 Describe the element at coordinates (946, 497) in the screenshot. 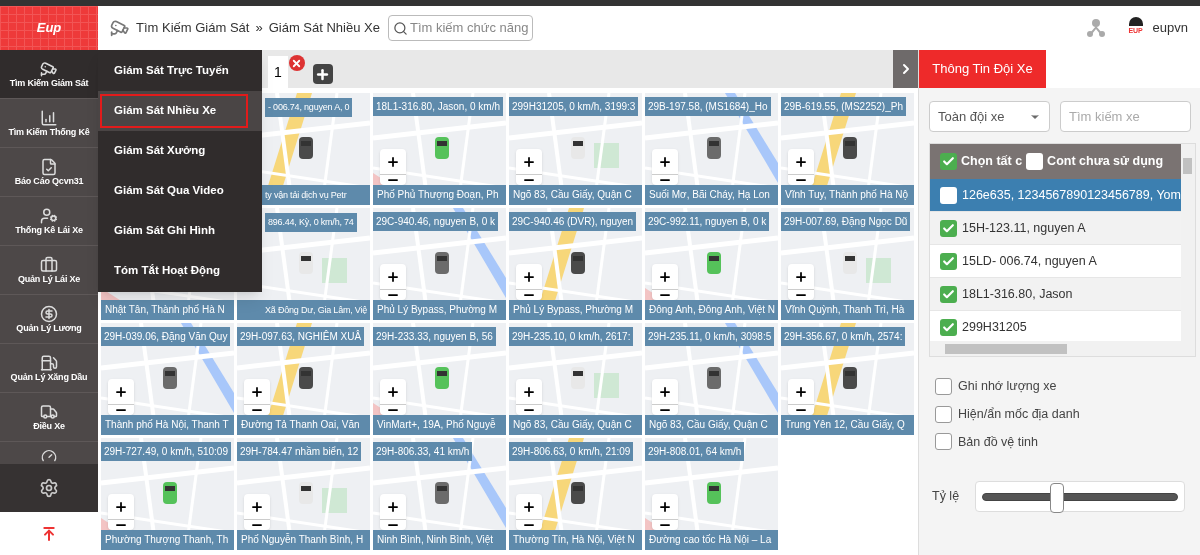

I see `scale-label: Tỷ lệ` at that location.